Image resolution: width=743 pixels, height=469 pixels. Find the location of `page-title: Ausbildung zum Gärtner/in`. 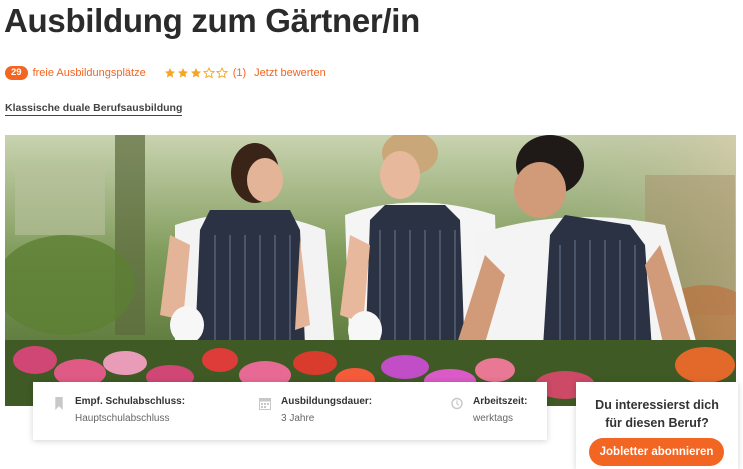

page-title: Ausbildung zum Gärtner/in is located at coordinates (212, 20).